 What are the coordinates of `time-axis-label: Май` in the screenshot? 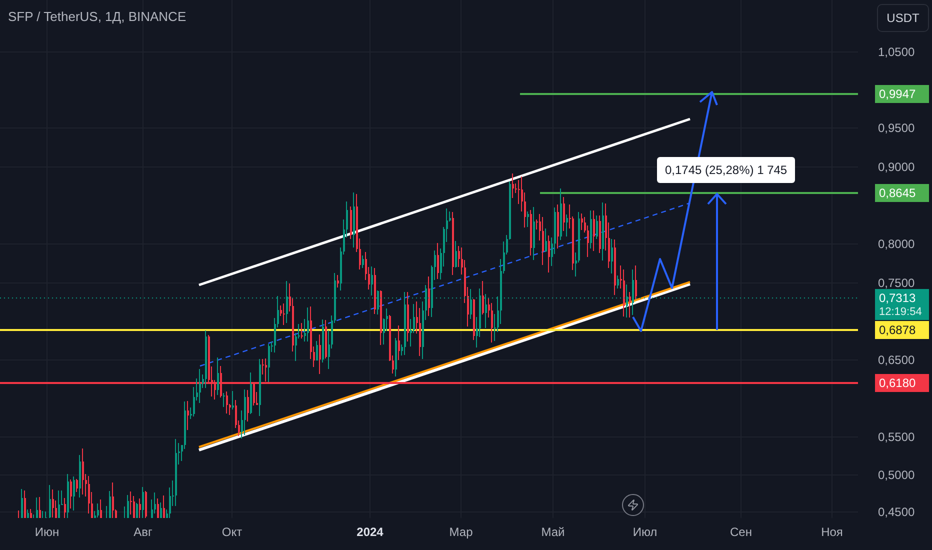 It's located at (553, 532).